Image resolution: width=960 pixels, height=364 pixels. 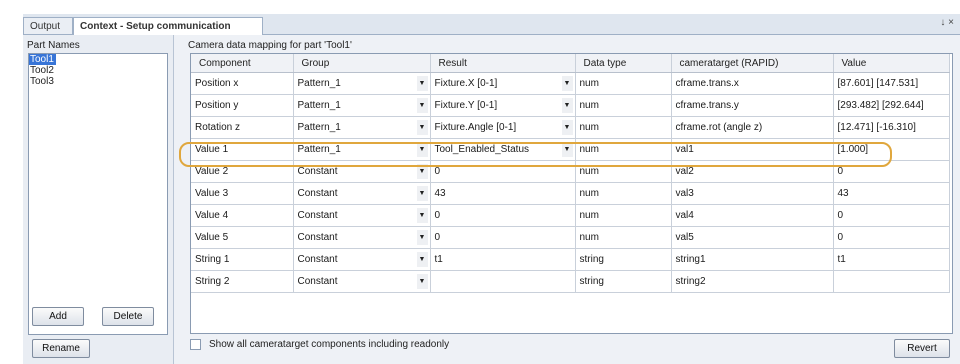 I want to click on component-cell: Value 2, so click(x=242, y=171).